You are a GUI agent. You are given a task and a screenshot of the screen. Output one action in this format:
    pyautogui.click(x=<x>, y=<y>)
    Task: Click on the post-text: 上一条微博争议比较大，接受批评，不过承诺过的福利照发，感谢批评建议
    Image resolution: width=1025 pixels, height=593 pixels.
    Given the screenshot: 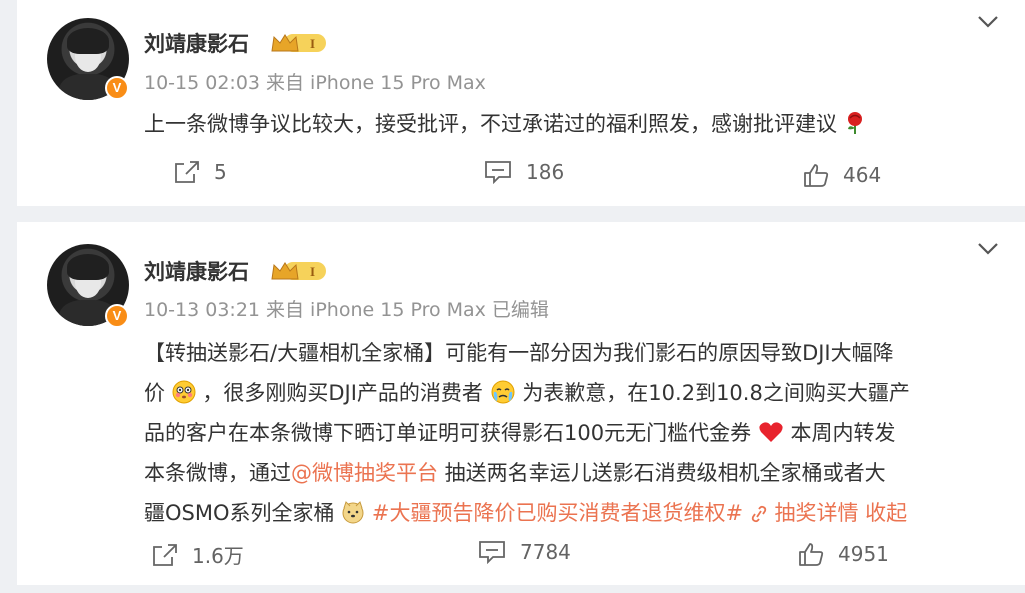 What is the action you would take?
    pyautogui.click(x=505, y=124)
    